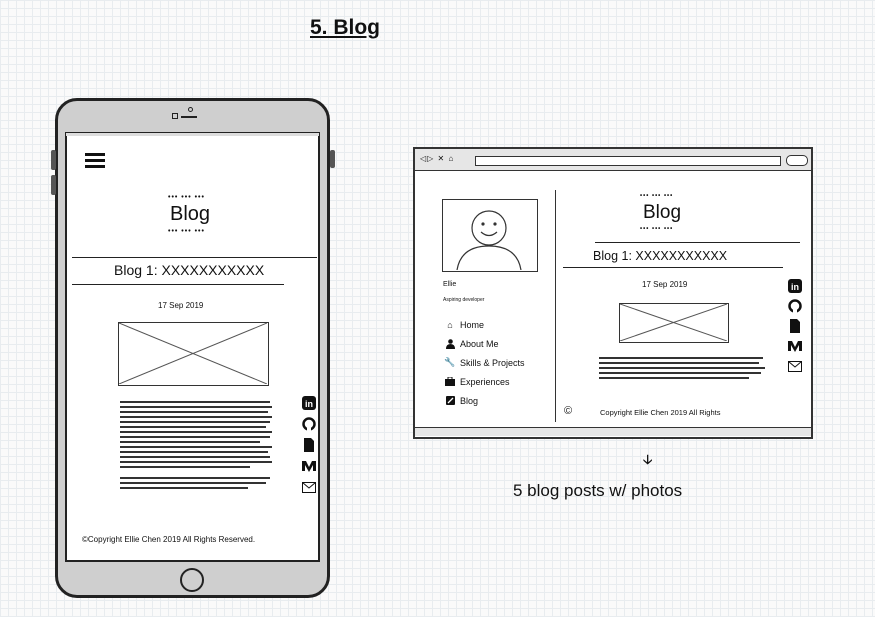 Image resolution: width=875 pixels, height=617 pixels. Describe the element at coordinates (568, 411) in the screenshot. I see `copyright-symbol: ©` at that location.